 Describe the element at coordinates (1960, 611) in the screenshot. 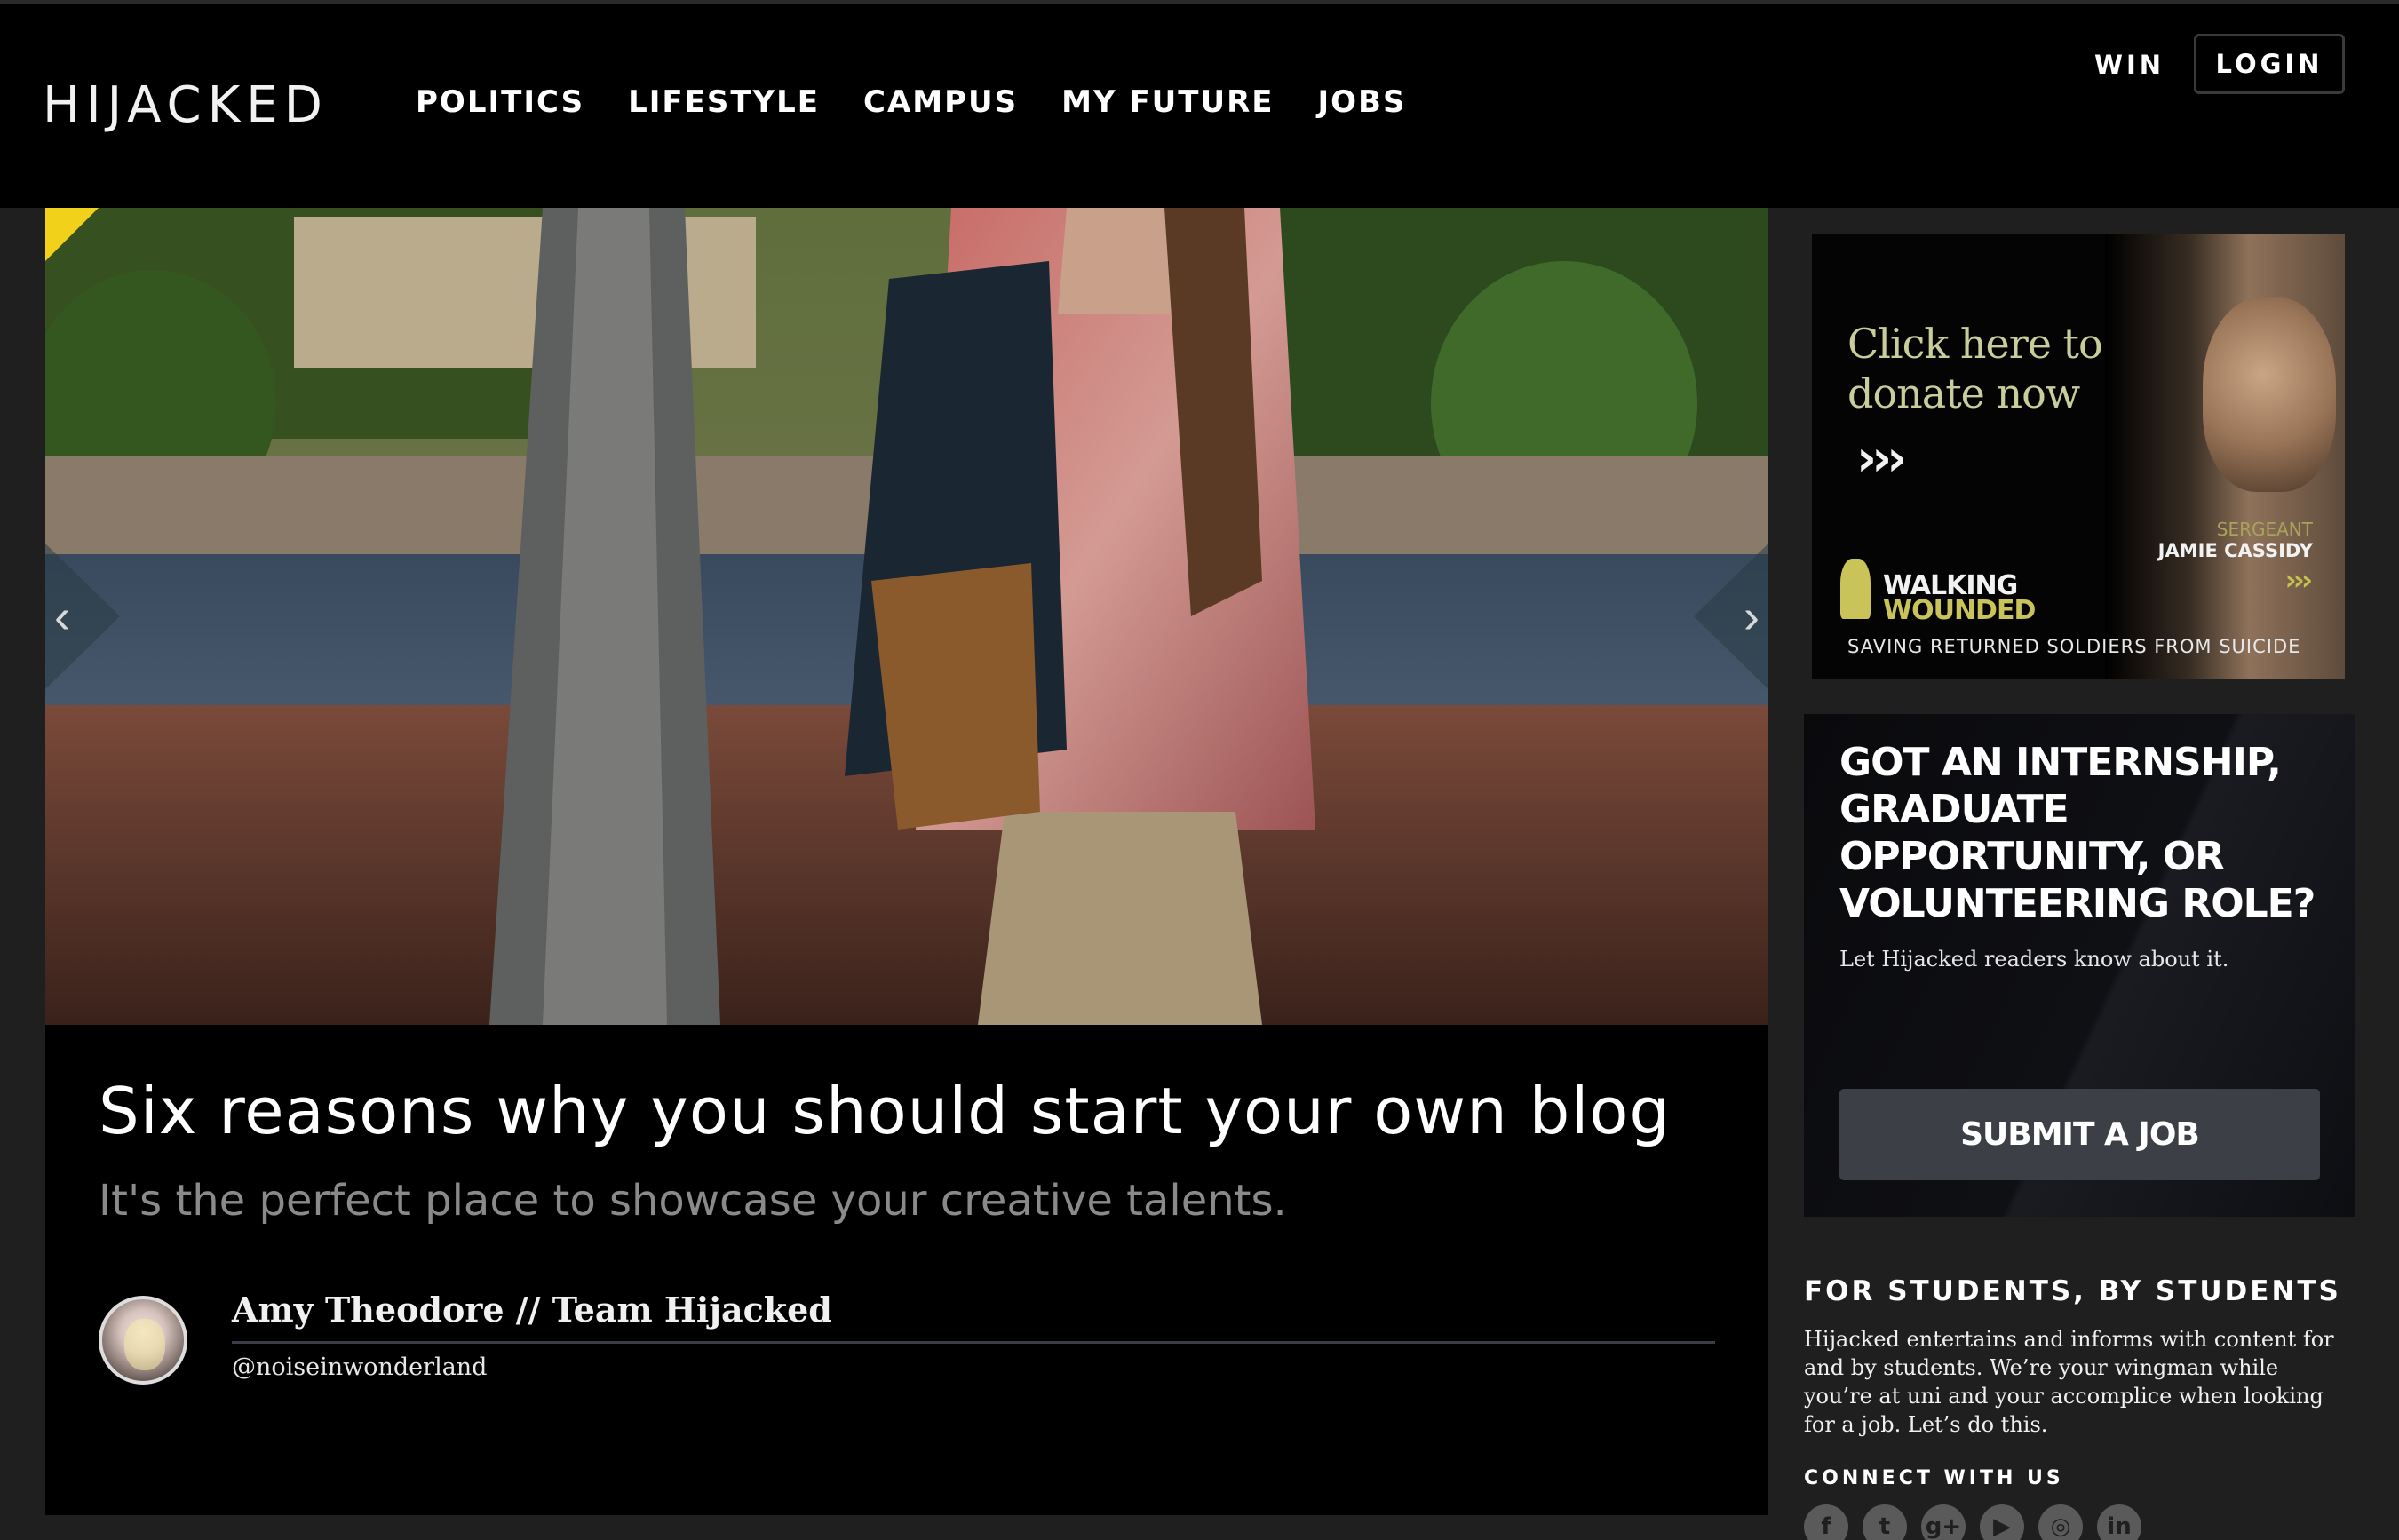

I see `ad-brand-line2: WOUNDED` at that location.